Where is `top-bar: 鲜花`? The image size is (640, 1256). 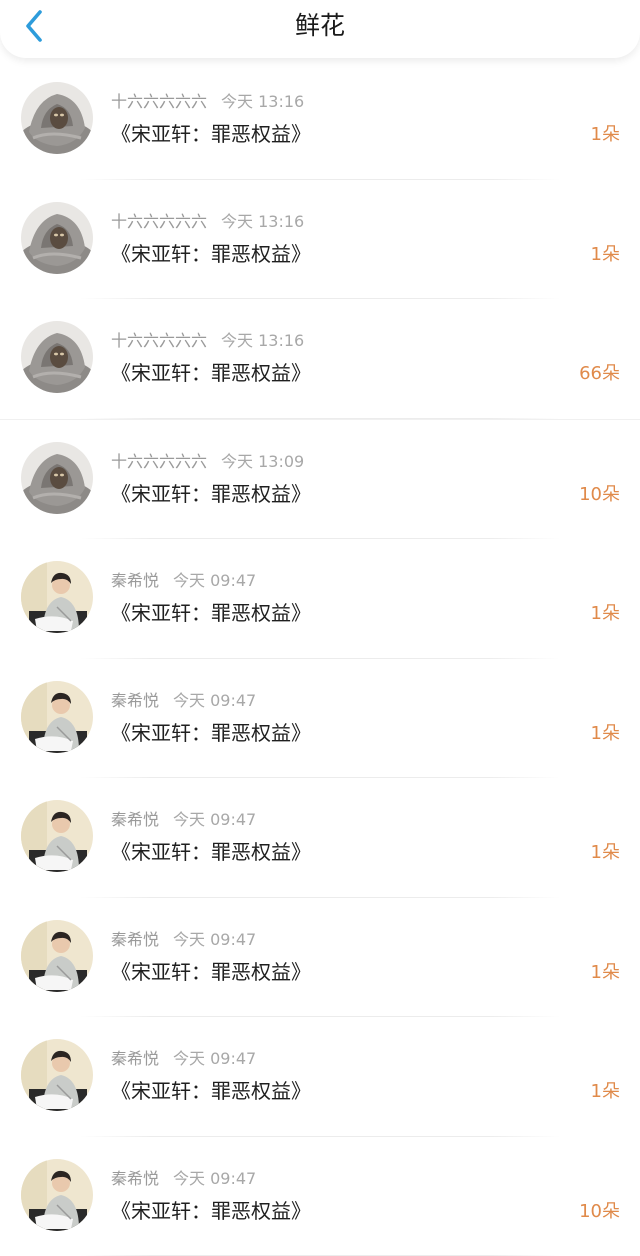 top-bar: 鲜花 is located at coordinates (320, 29).